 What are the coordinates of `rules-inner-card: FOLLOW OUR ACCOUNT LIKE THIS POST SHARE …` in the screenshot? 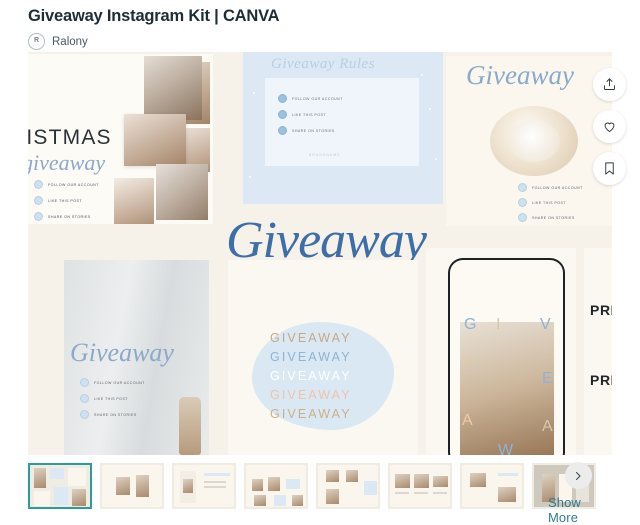 It's located at (342, 122).